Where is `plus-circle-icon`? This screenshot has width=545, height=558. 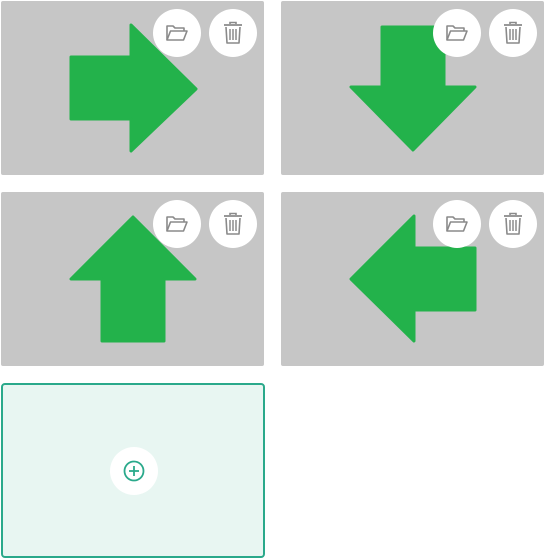
plus-circle-icon is located at coordinates (134, 471).